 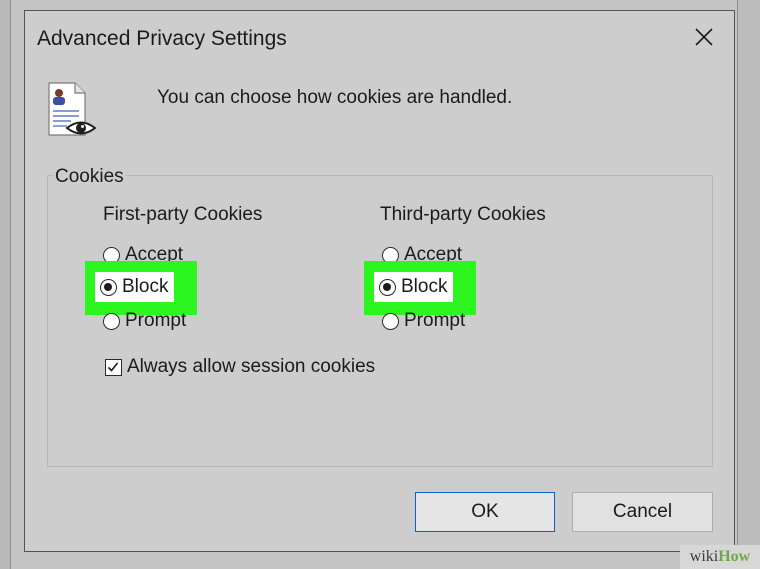 What do you see at coordinates (704, 556) in the screenshot?
I see `watermark-wiki: wiki` at bounding box center [704, 556].